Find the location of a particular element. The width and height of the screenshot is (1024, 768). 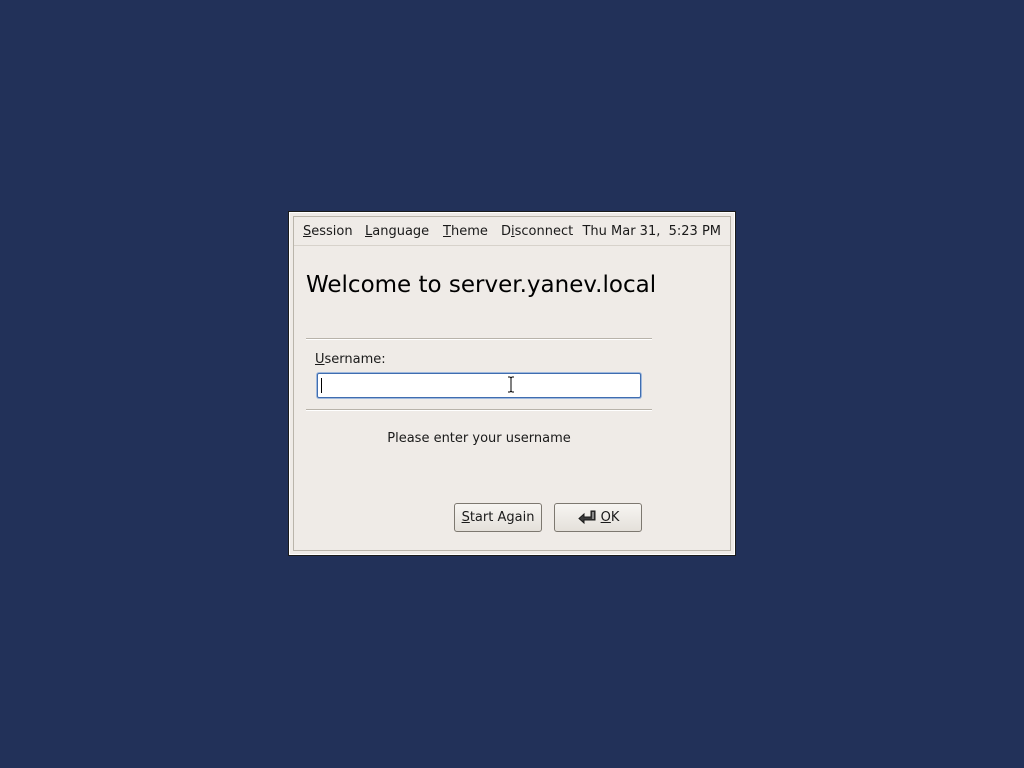

menu-theme-mnemonic: T is located at coordinates (447, 231).